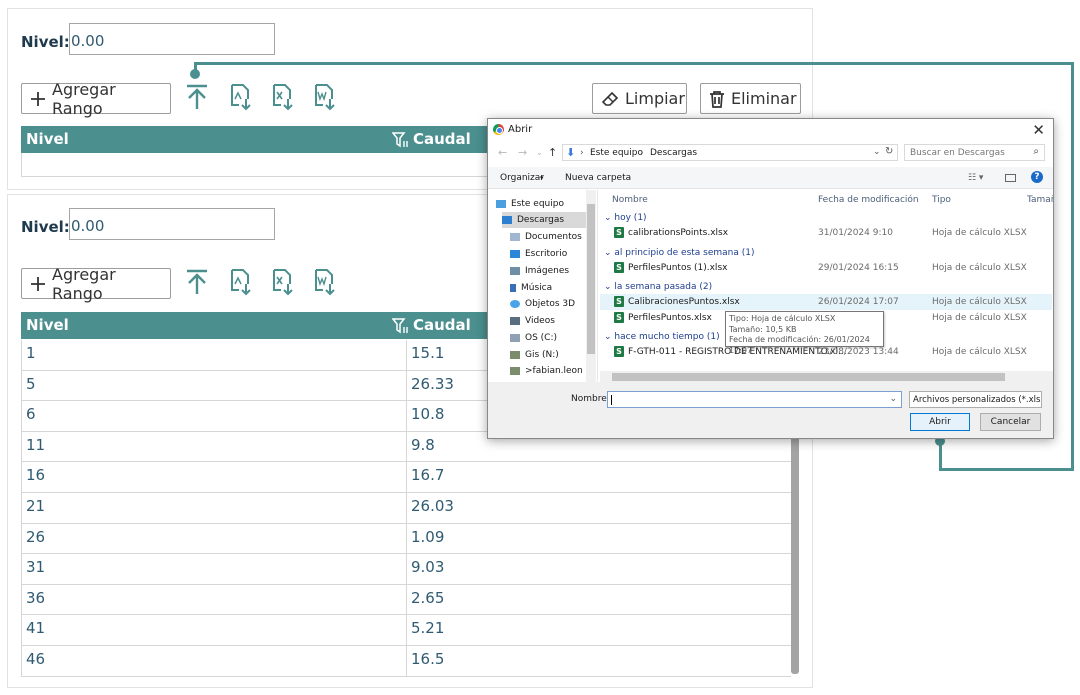  What do you see at coordinates (428, 658) in the screenshot?
I see `caudal-cell: 16.5` at bounding box center [428, 658].